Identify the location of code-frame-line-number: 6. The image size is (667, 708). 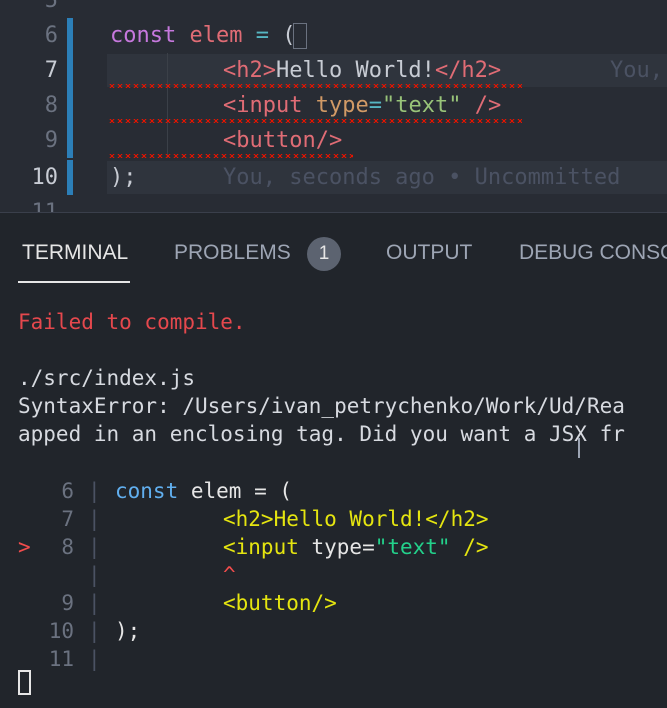
(67, 491).